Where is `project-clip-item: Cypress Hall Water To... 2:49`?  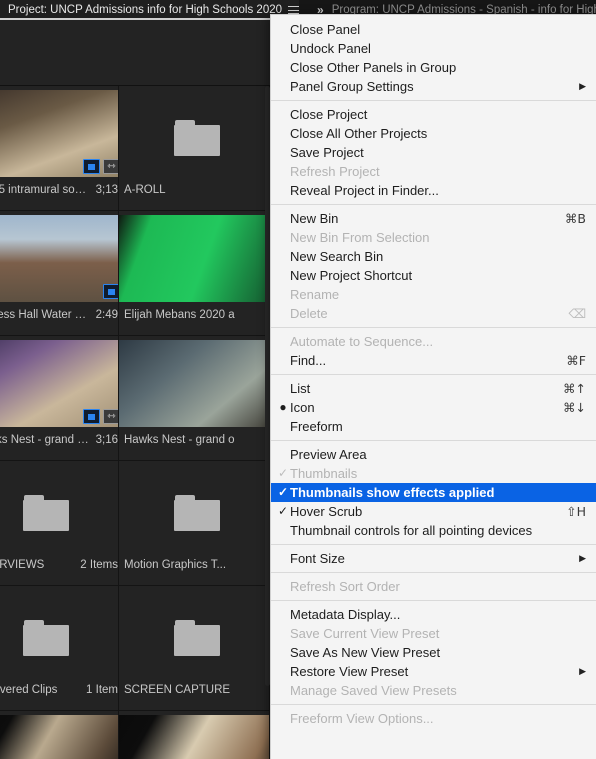 project-clip-item: Cypress Hall Water To... 2:49 is located at coordinates (59, 273).